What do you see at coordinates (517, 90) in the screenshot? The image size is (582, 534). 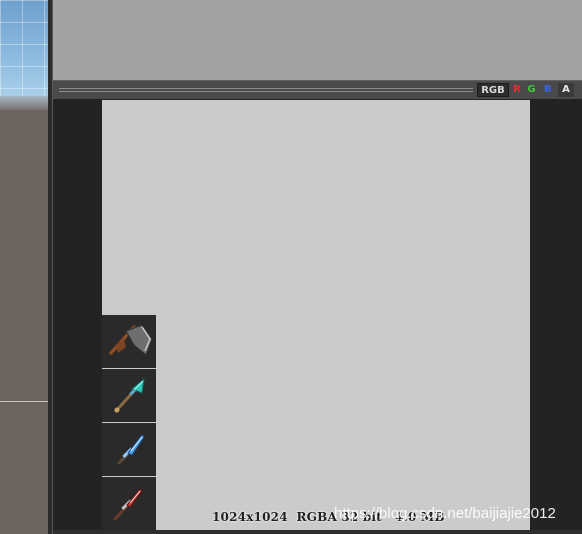 I see `channel-r-button: R` at bounding box center [517, 90].